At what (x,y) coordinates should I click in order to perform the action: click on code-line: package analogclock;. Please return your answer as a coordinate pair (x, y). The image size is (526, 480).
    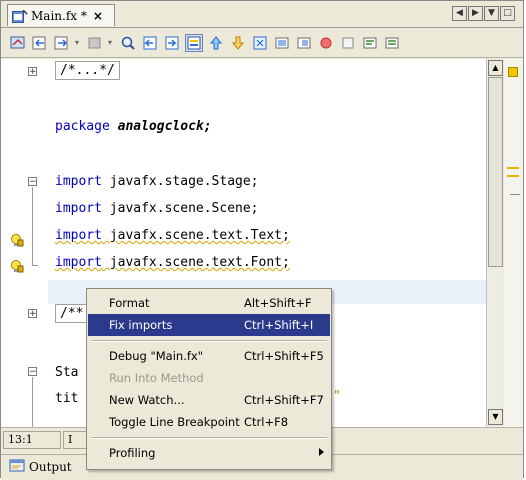
    Looking at the image, I should click on (133, 126).